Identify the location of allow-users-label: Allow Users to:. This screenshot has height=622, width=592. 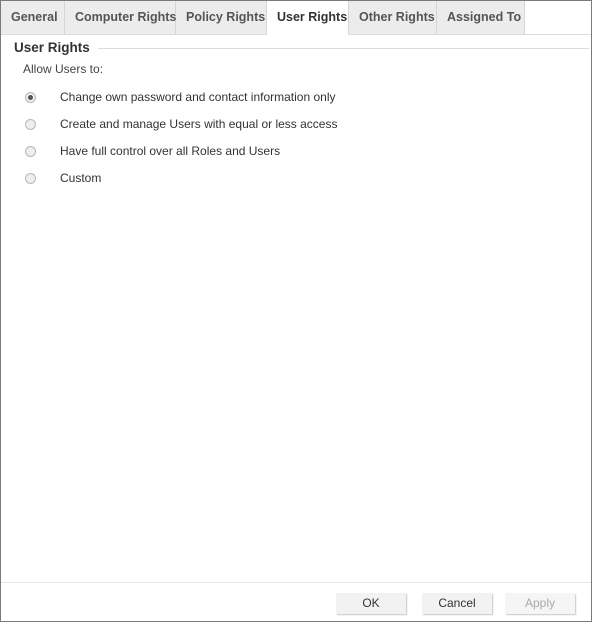
(63, 69).